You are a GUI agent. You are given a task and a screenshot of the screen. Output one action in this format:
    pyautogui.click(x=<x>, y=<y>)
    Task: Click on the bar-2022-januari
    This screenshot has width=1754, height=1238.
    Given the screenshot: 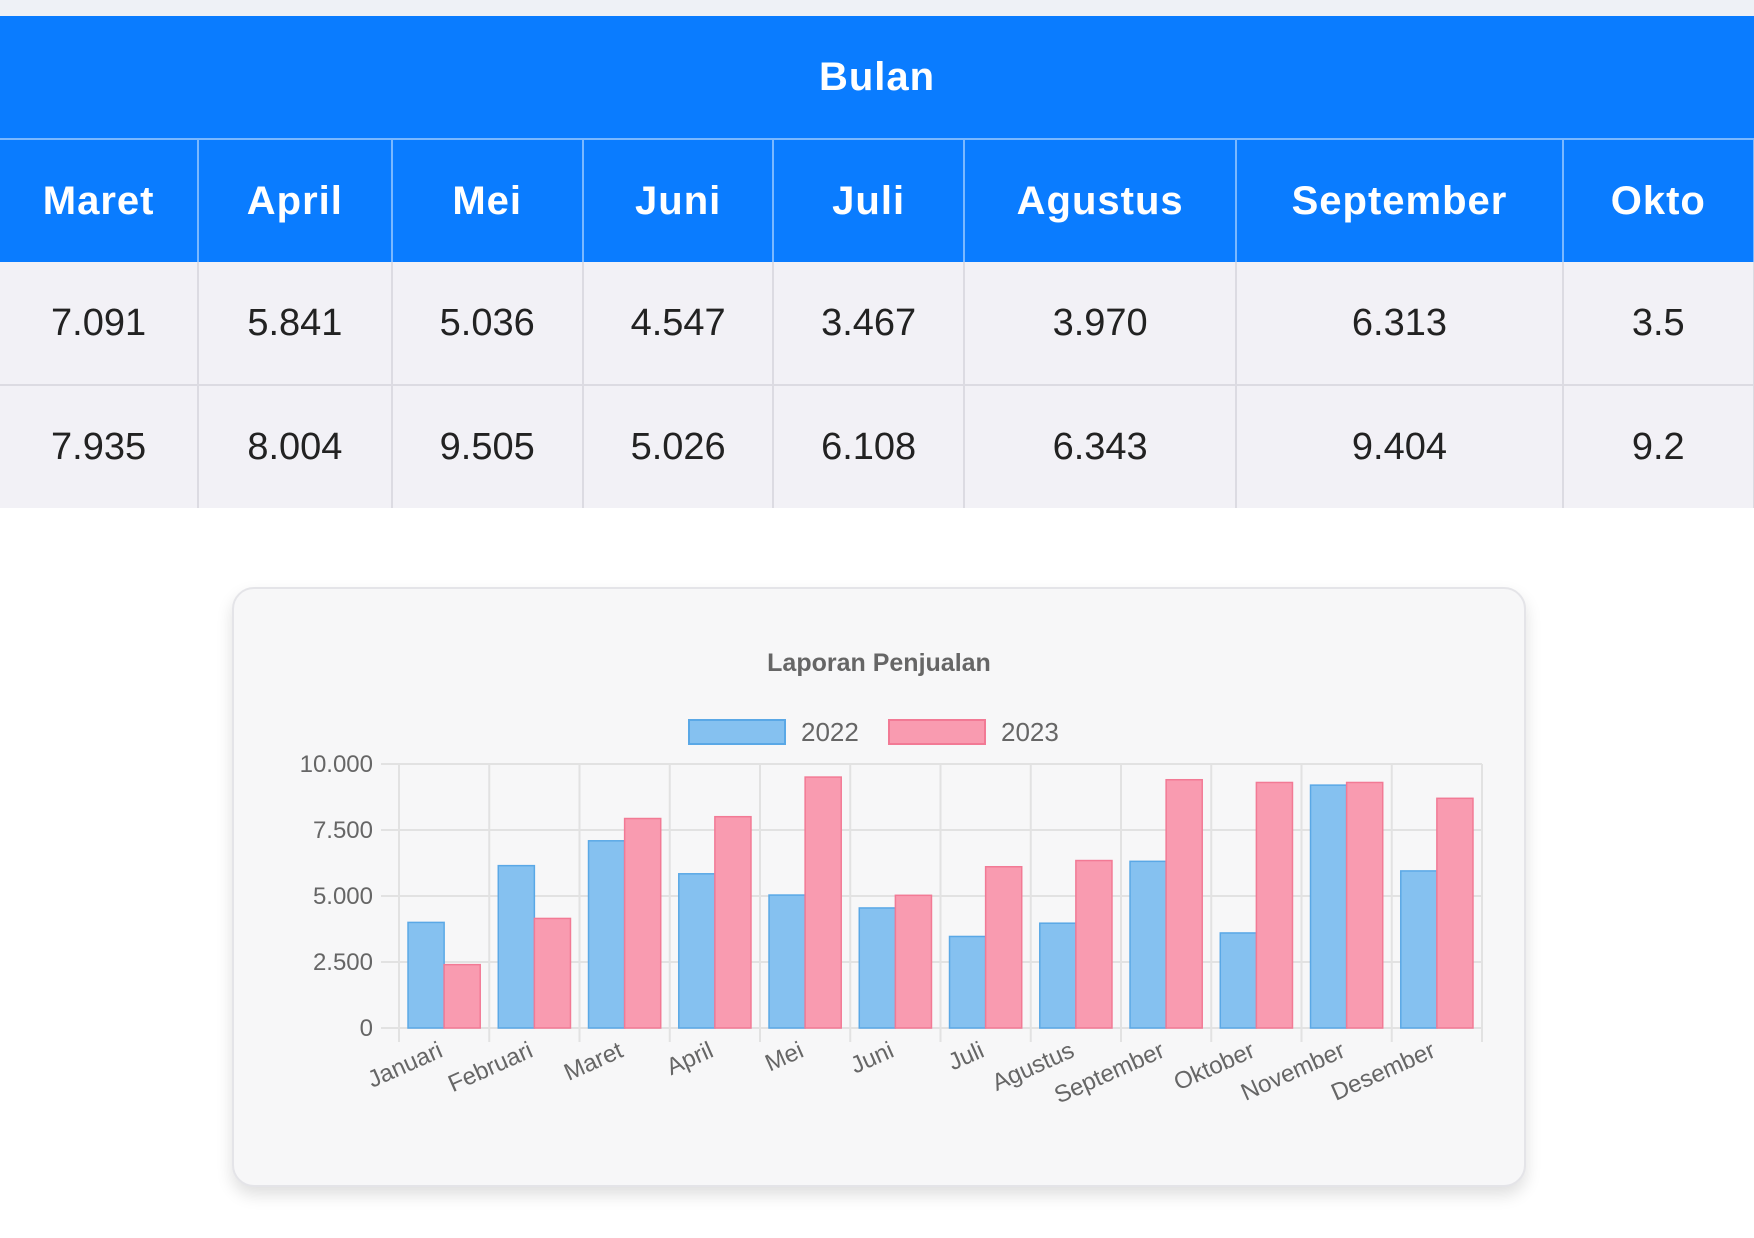 What is the action you would take?
    pyautogui.click(x=426, y=975)
    